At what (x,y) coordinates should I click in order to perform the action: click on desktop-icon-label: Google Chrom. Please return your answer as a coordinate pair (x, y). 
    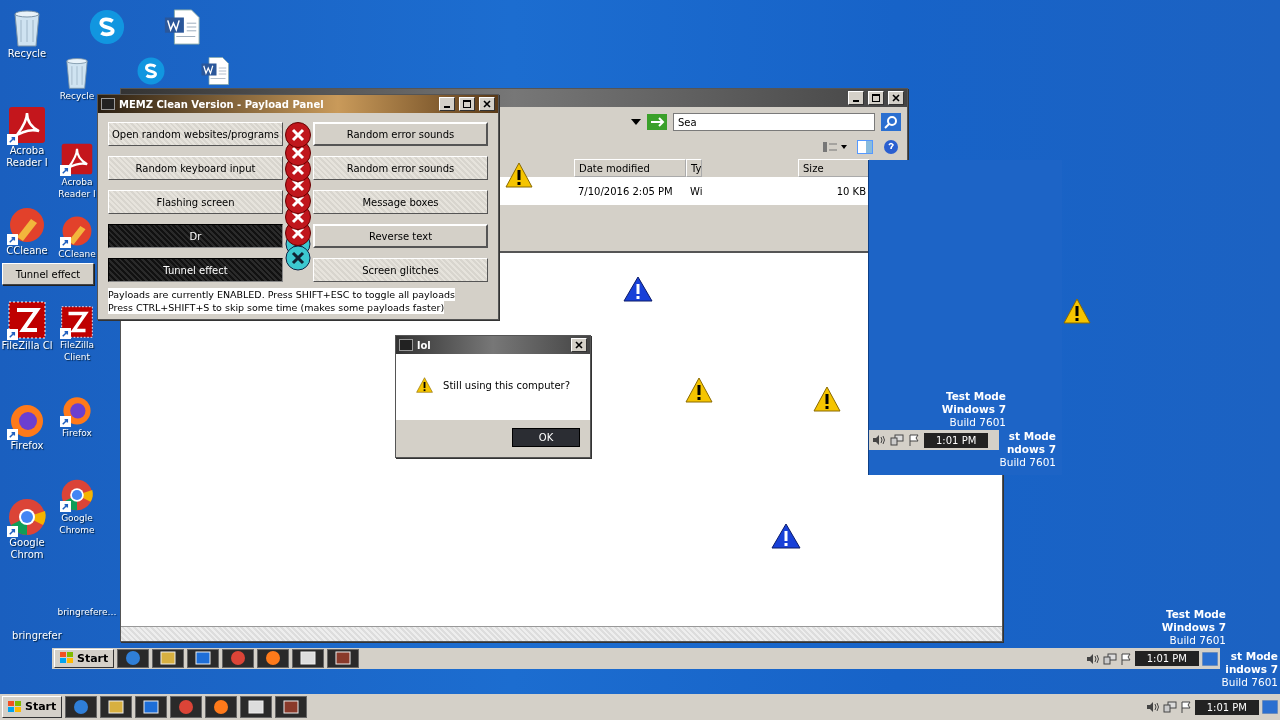
    Looking at the image, I should click on (27, 549).